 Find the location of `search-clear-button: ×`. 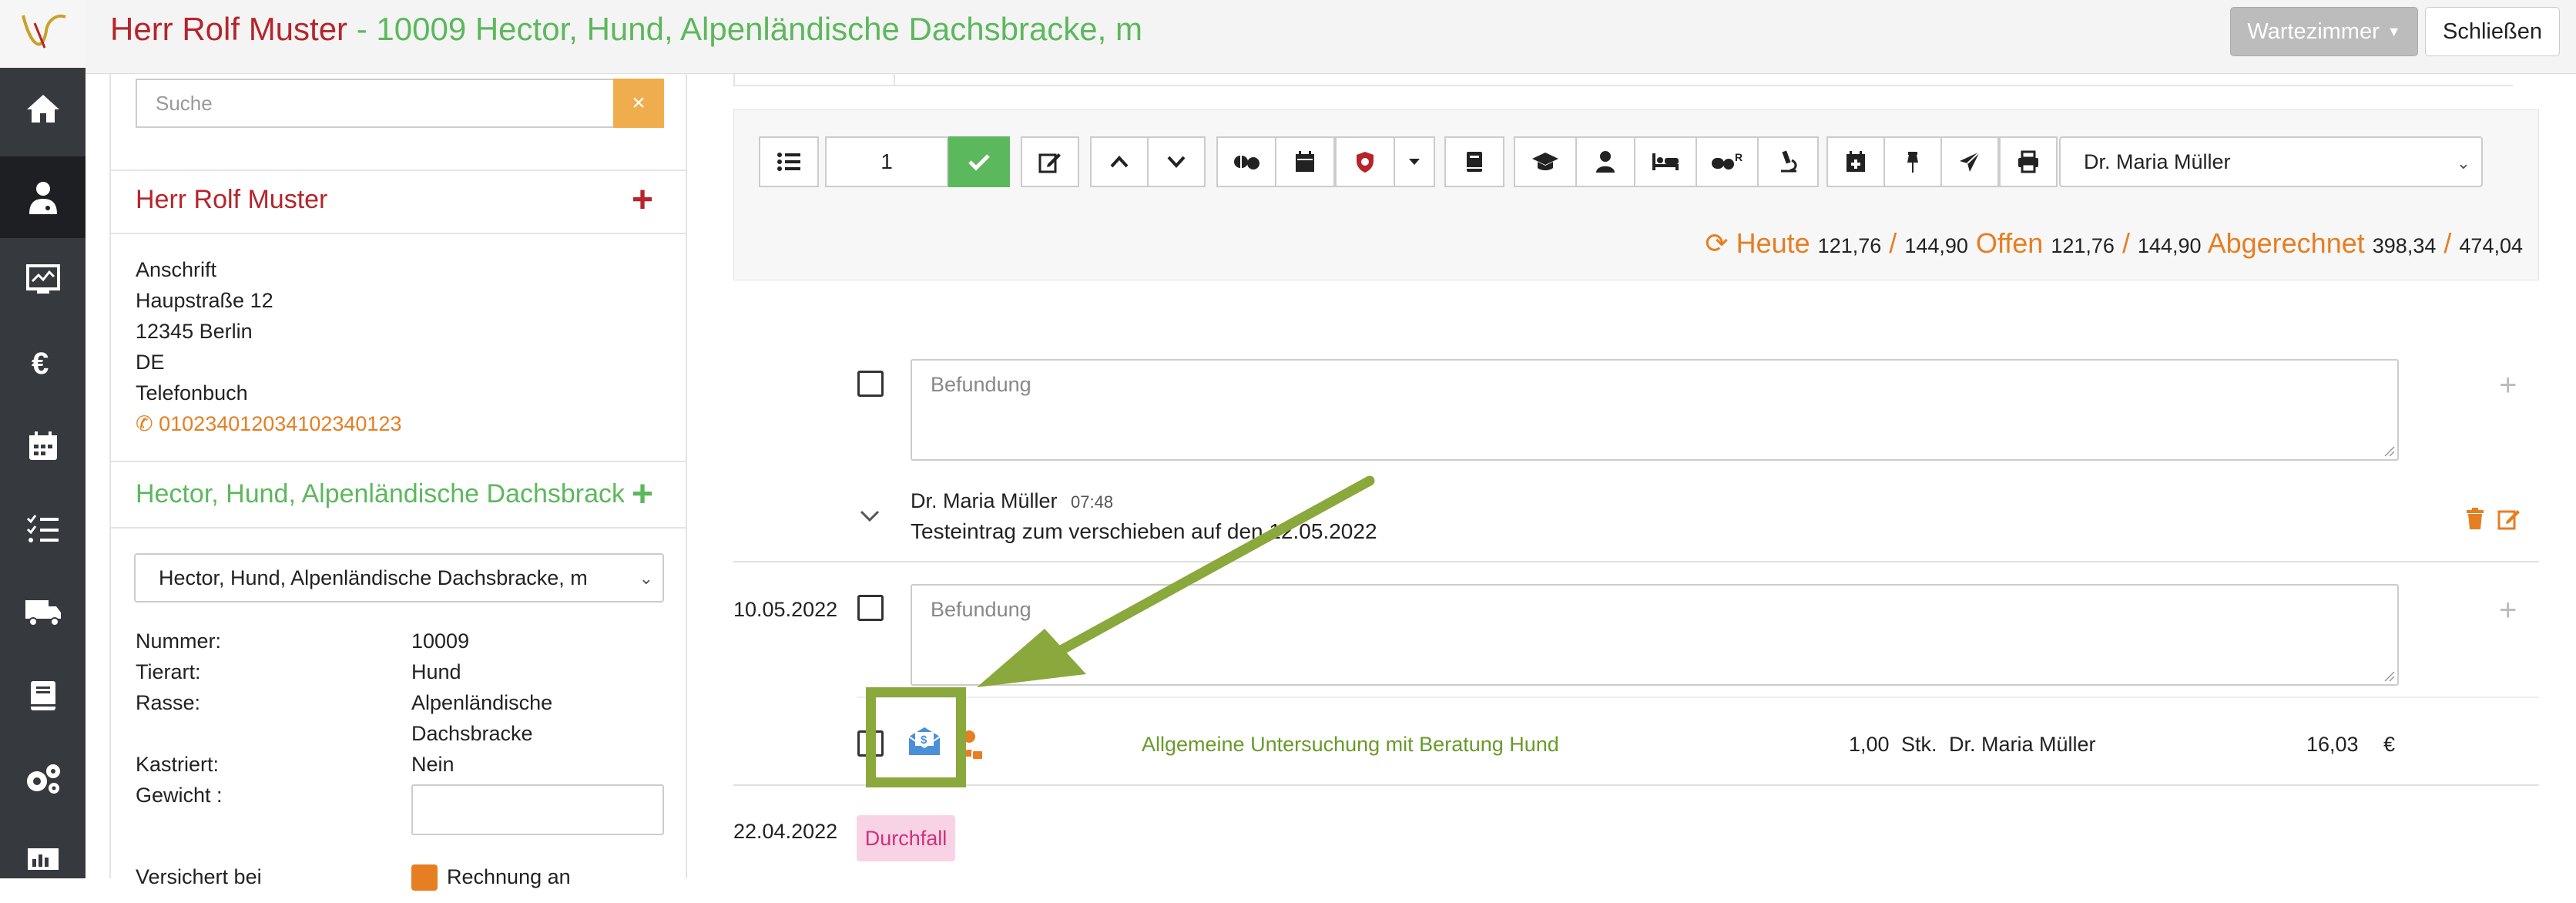

search-clear-button: × is located at coordinates (638, 103).